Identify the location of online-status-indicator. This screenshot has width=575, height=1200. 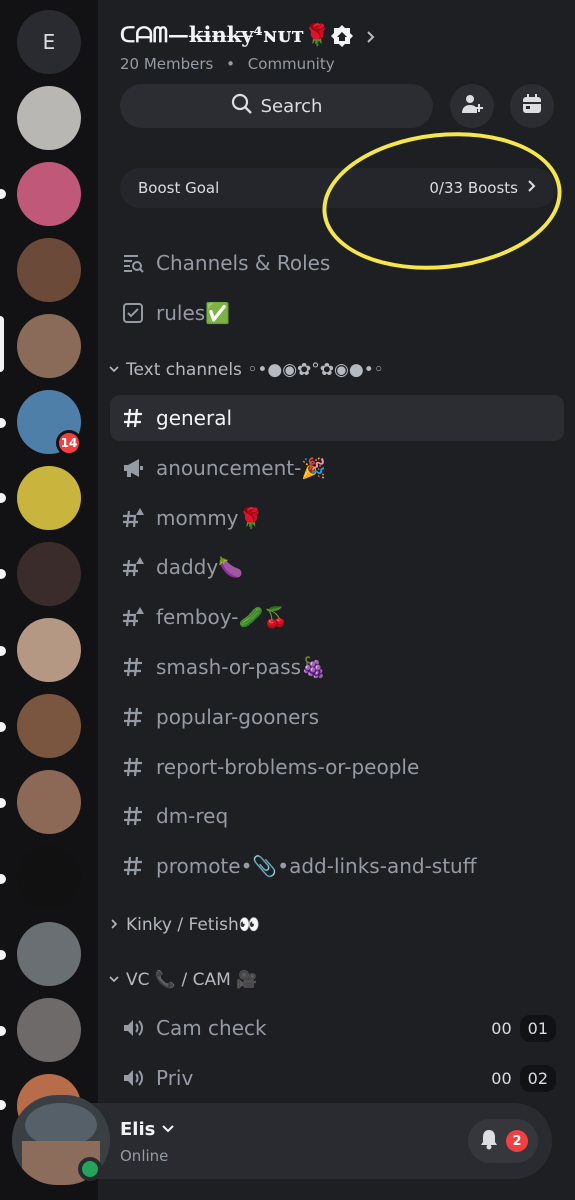
(90, 1169).